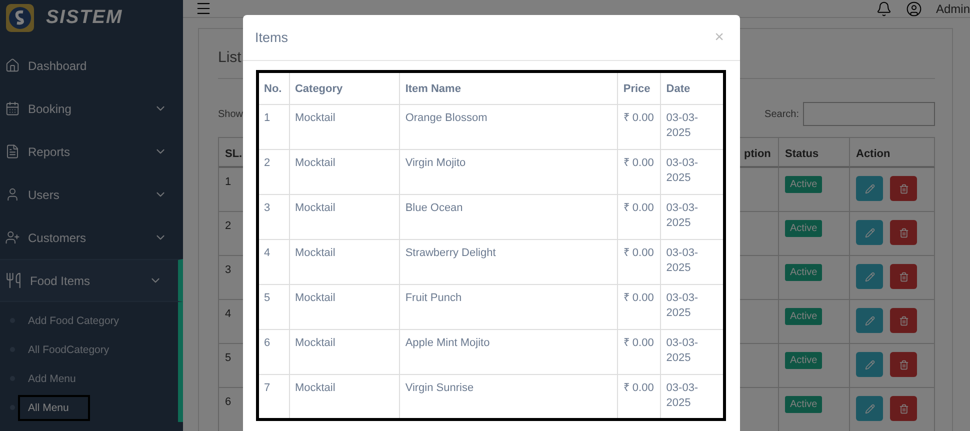 The width and height of the screenshot is (970, 431). I want to click on table-cell: Orange Blossom, so click(509, 127).